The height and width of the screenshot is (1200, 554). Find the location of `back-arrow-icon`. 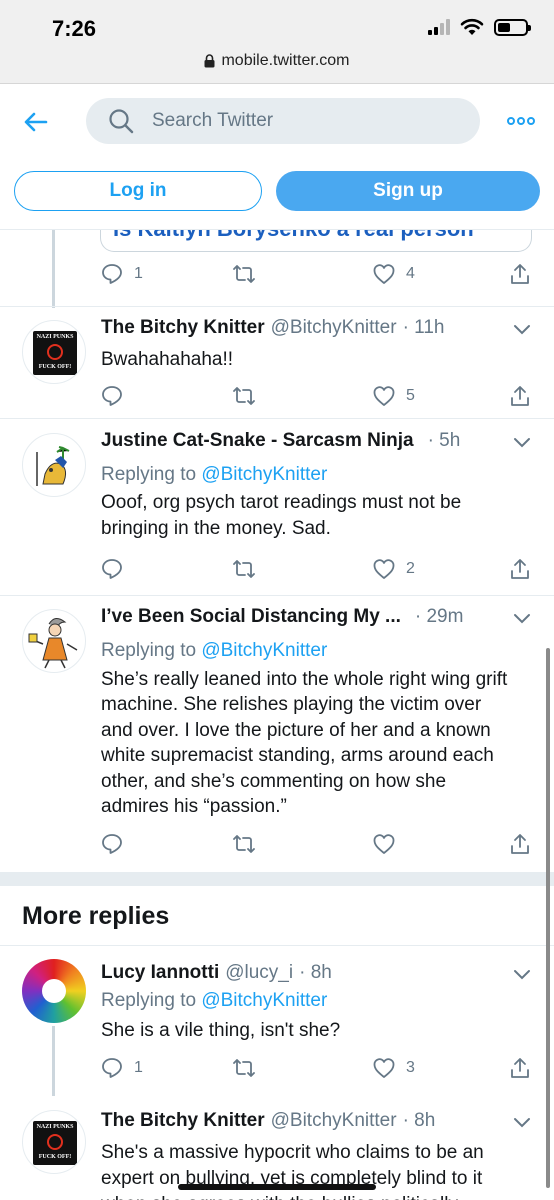

back-arrow-icon is located at coordinates (36, 122).